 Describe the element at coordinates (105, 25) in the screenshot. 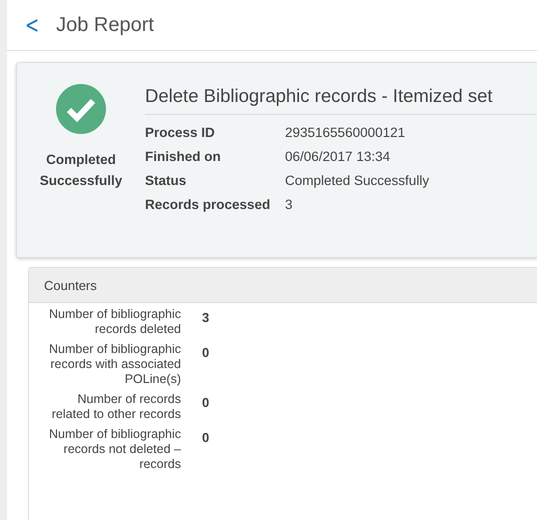

I see `page-title: Job Report` at that location.